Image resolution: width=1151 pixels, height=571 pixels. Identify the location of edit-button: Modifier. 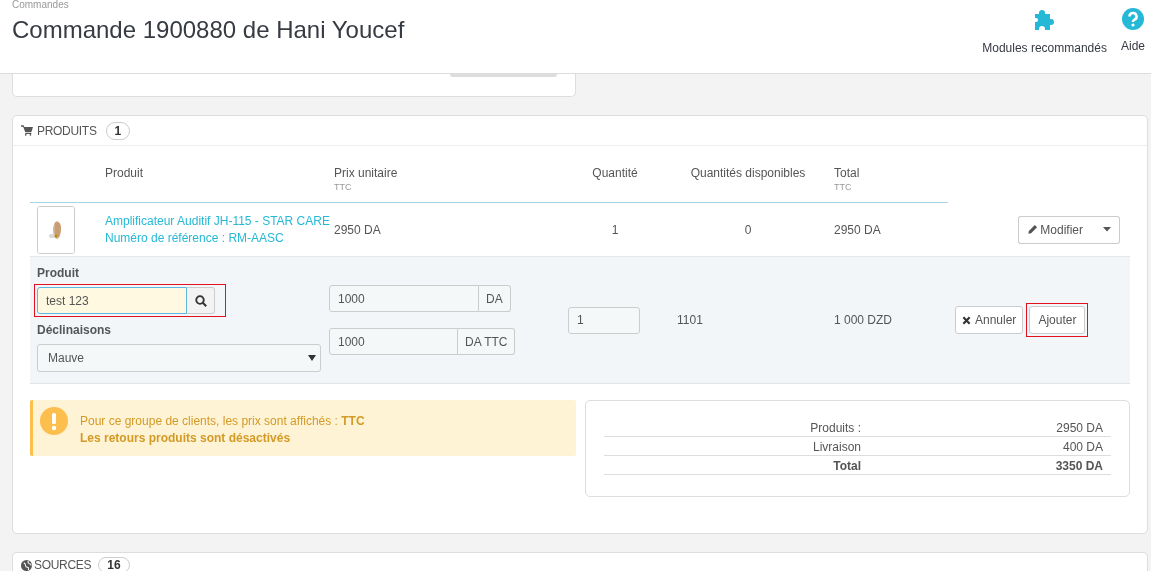
(1056, 229).